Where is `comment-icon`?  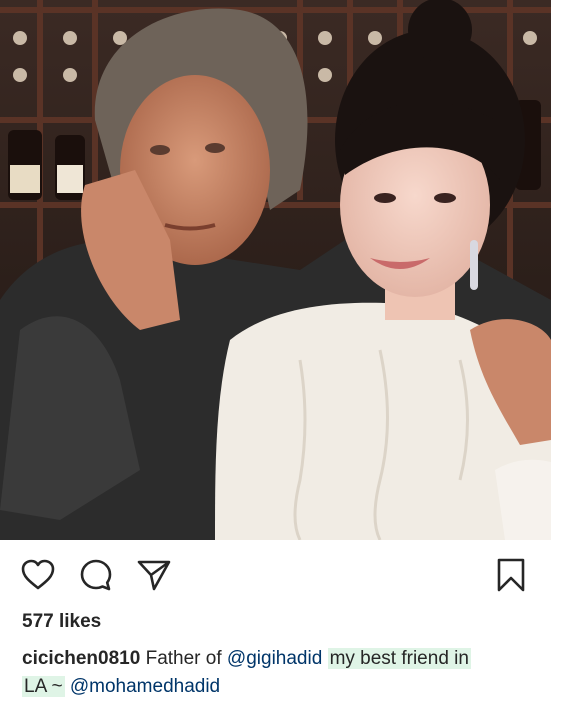 comment-icon is located at coordinates (96, 575).